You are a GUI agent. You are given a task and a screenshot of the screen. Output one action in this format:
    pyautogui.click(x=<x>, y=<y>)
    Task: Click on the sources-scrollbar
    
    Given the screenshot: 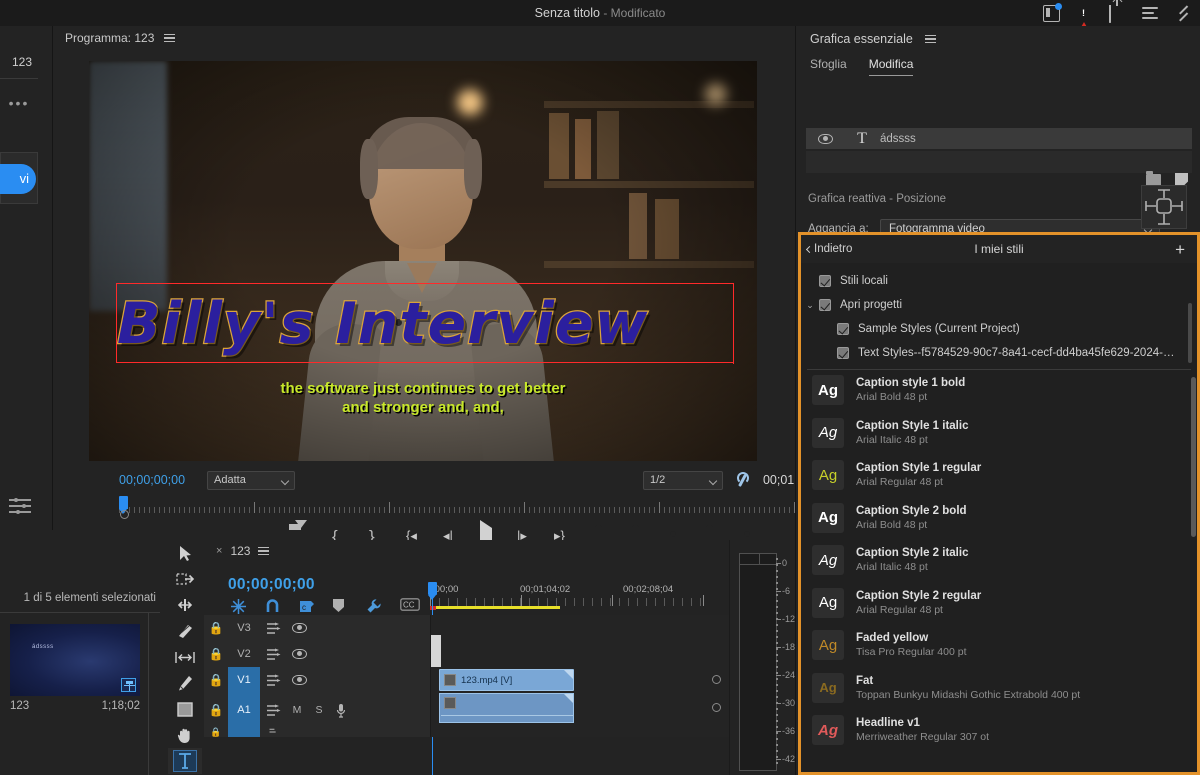 What is the action you would take?
    pyautogui.click(x=1190, y=333)
    